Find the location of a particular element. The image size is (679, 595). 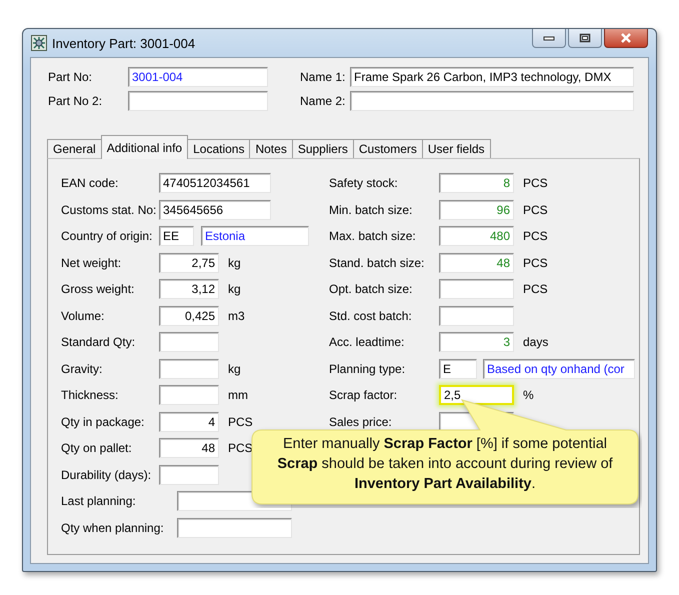

field-label: Qty on pallet: is located at coordinates (97, 448).